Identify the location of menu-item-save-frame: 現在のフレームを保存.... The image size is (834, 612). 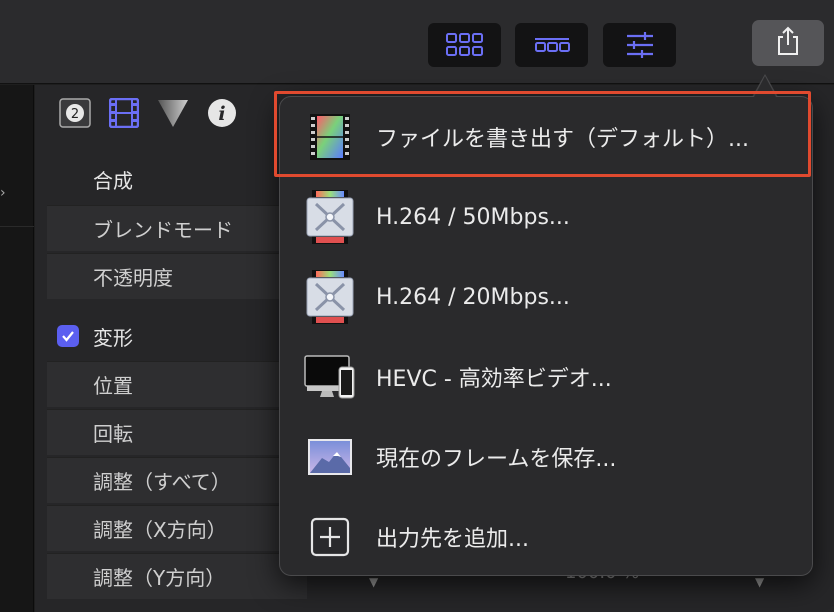
(547, 457).